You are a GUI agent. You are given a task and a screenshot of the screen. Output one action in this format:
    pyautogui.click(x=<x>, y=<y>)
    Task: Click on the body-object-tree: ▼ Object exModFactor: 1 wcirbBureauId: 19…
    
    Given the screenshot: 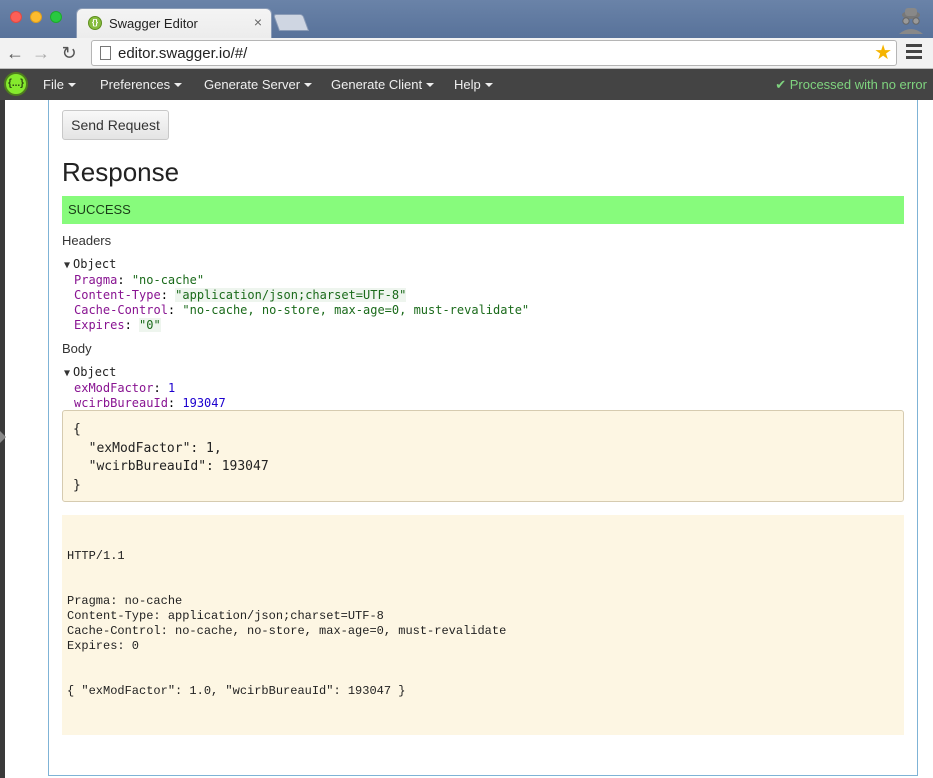 What is the action you would take?
    pyautogui.click(x=145, y=388)
    